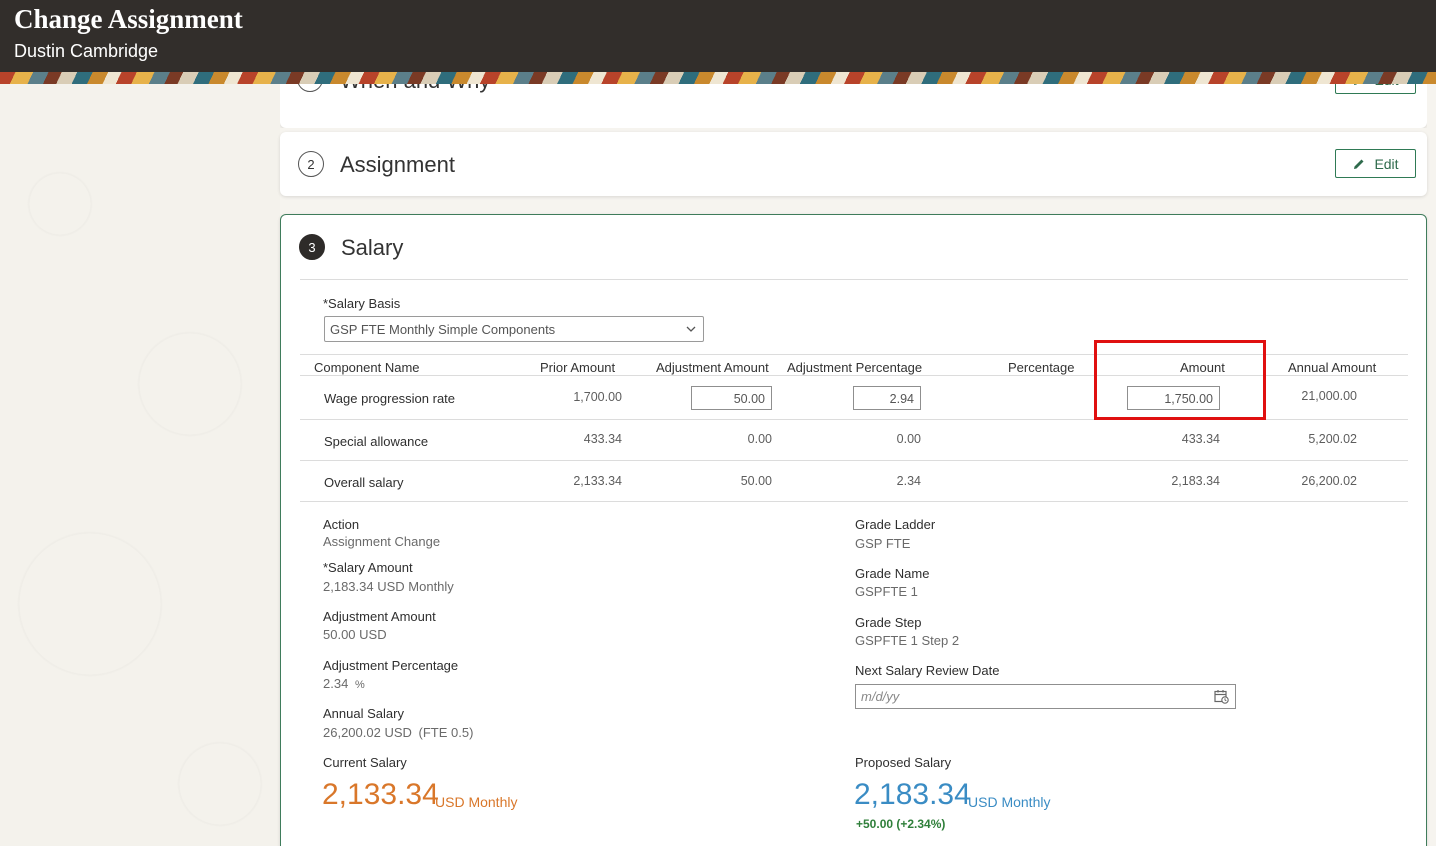 The height and width of the screenshot is (846, 1436). I want to click on row-adjustment-percentage: 0.00, so click(908, 439).